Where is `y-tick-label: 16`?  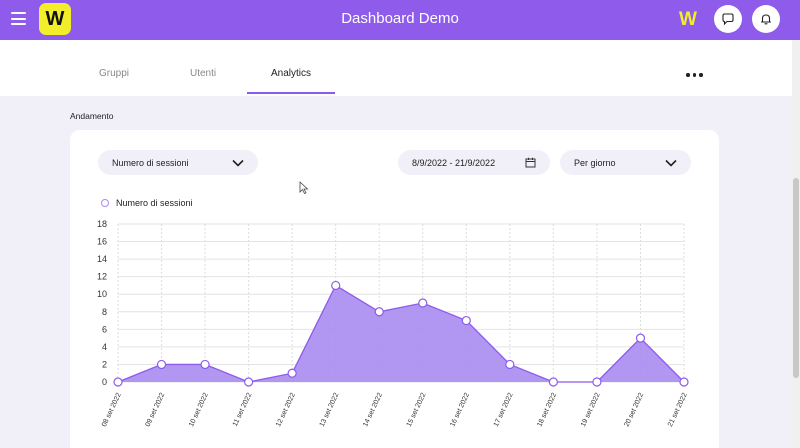 y-tick-label: 16 is located at coordinates (102, 242).